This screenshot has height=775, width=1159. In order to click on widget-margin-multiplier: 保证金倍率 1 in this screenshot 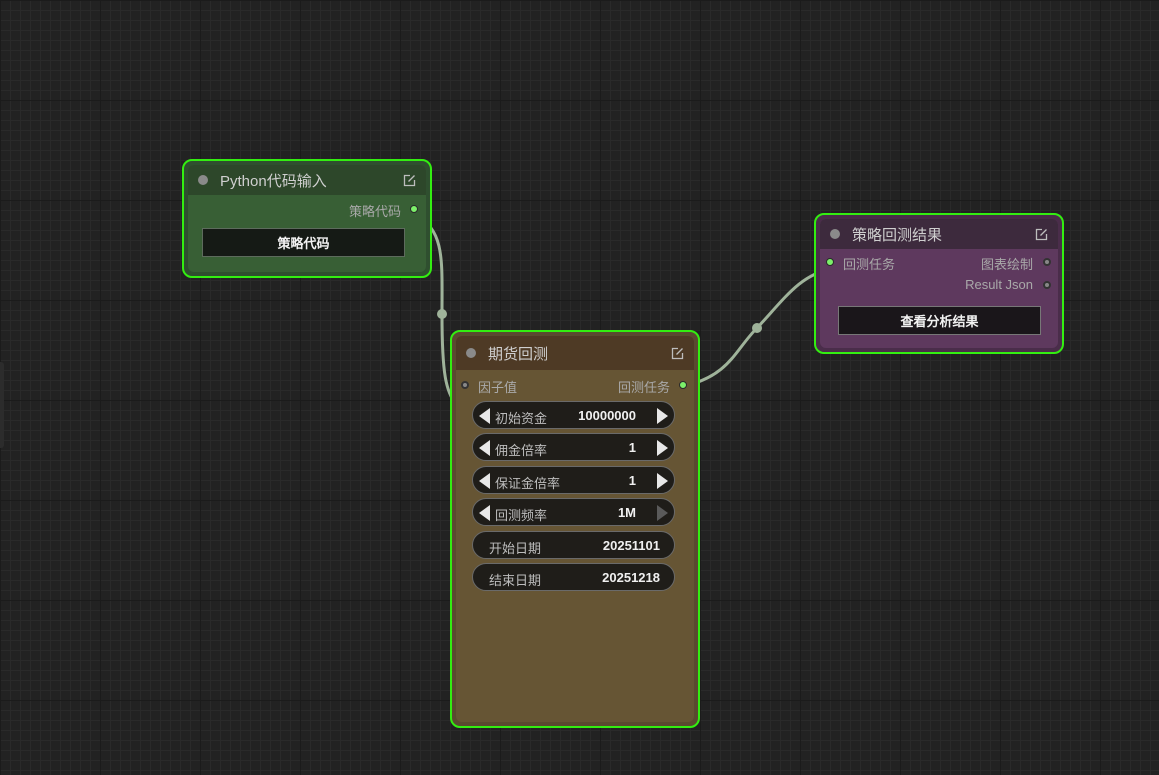, I will do `click(573, 480)`.